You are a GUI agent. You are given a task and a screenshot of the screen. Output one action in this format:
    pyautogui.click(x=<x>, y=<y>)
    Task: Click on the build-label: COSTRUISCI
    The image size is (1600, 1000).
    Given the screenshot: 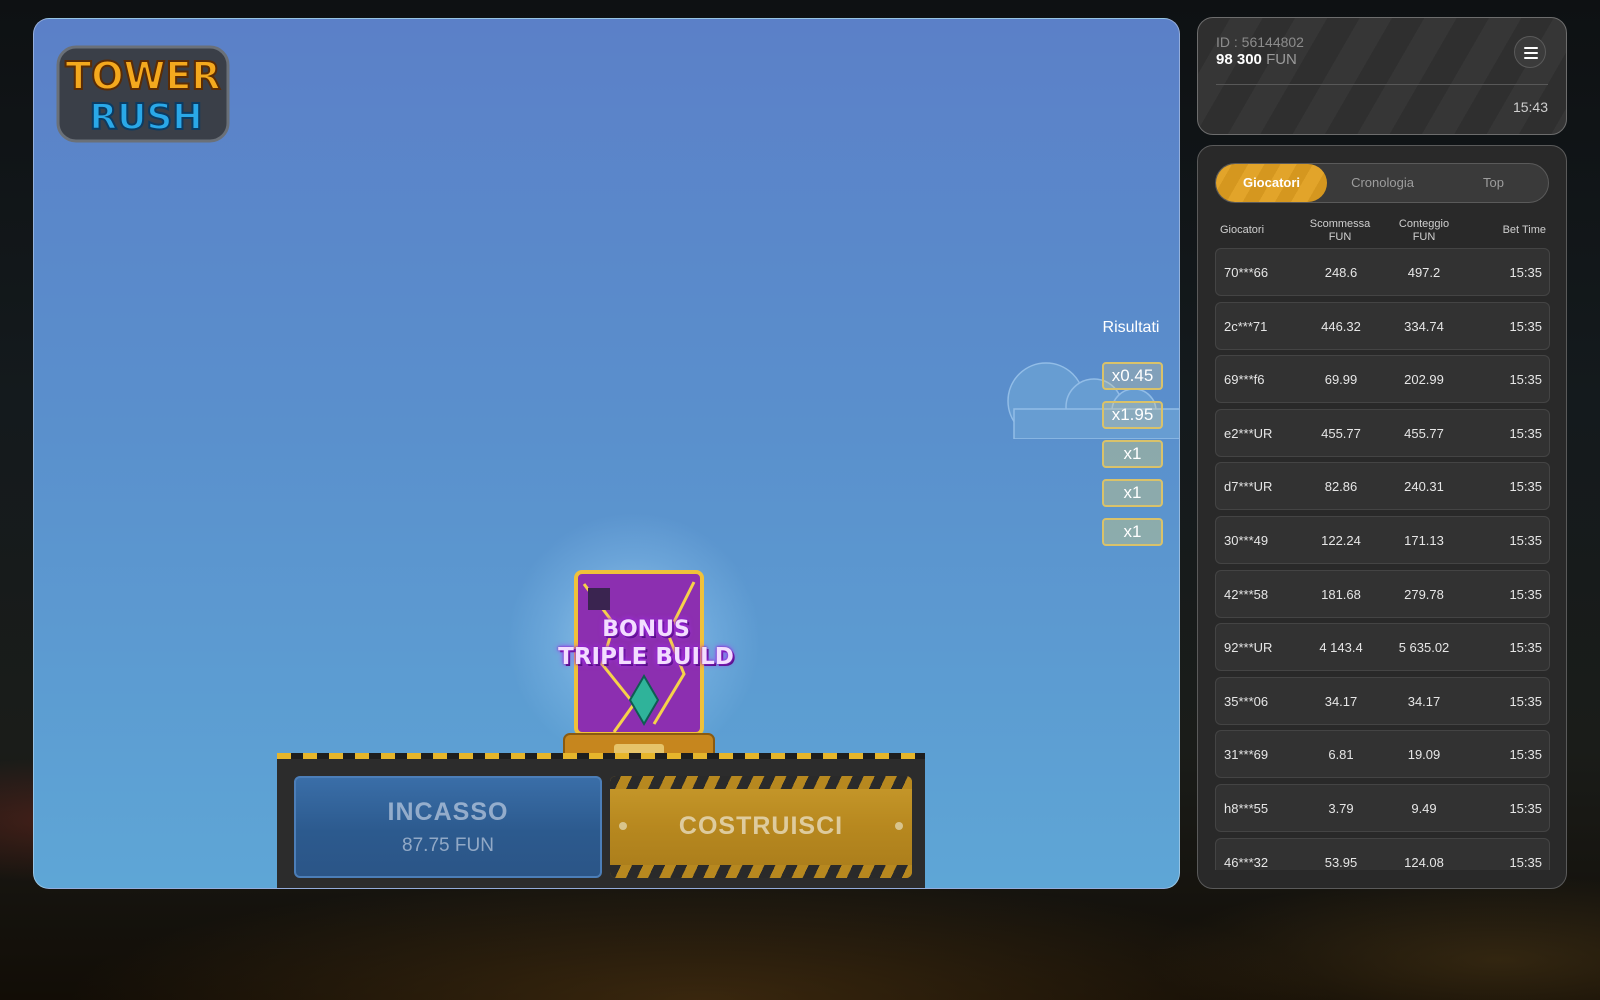 What is the action you would take?
    pyautogui.click(x=761, y=826)
    